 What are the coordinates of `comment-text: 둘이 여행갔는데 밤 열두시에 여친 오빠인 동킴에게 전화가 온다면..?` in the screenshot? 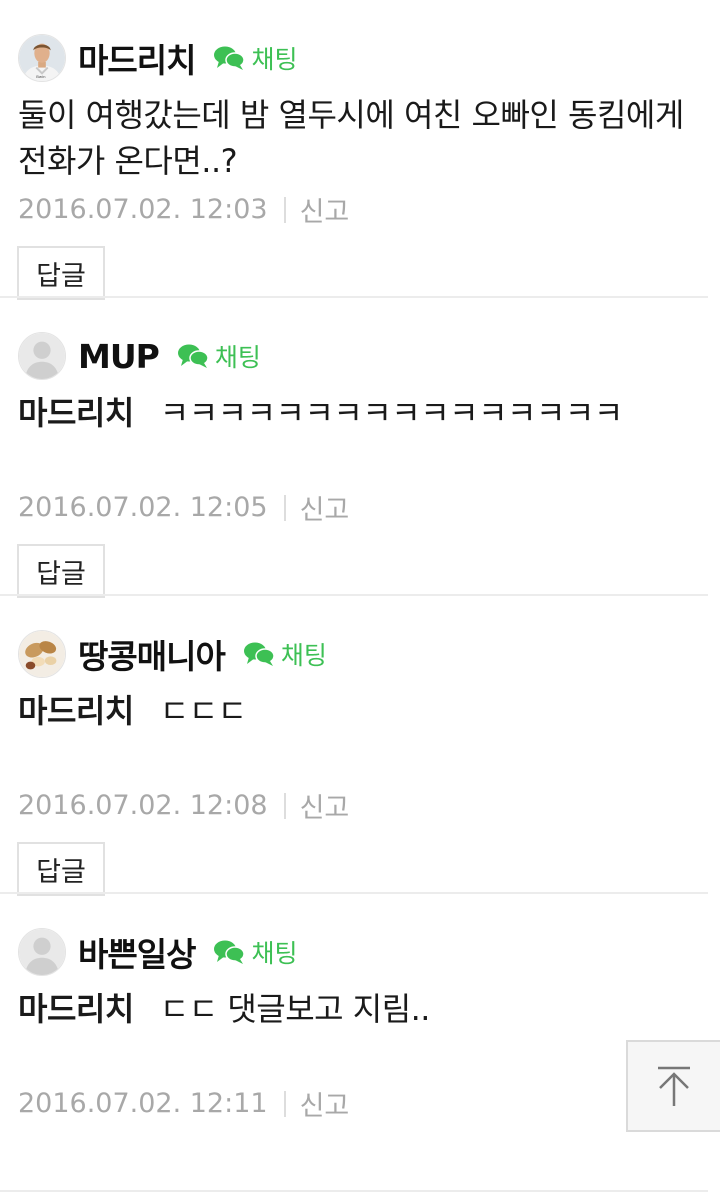 It's located at (363, 138).